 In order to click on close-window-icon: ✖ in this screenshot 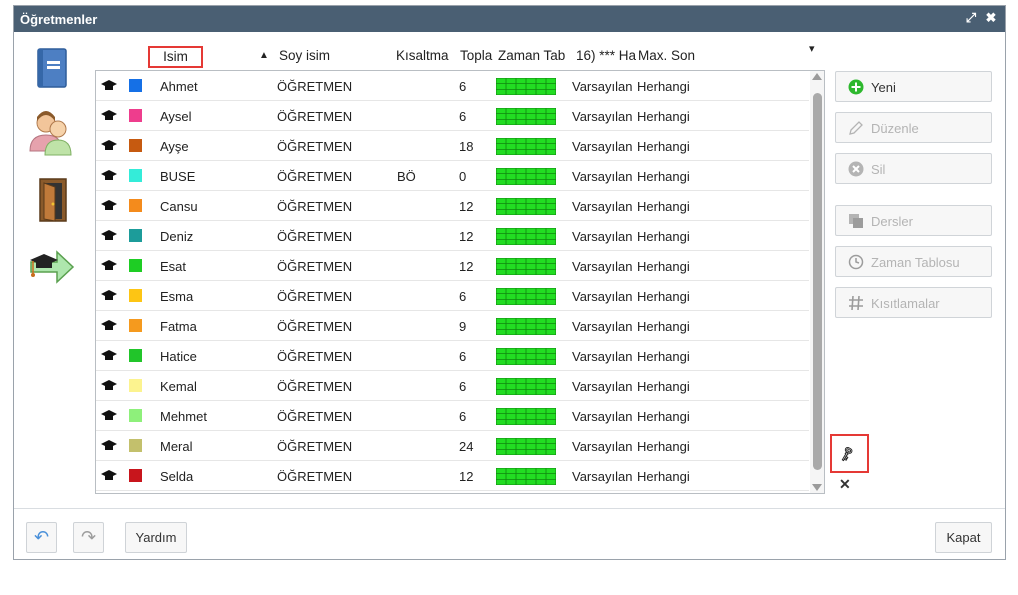, I will do `click(991, 18)`.